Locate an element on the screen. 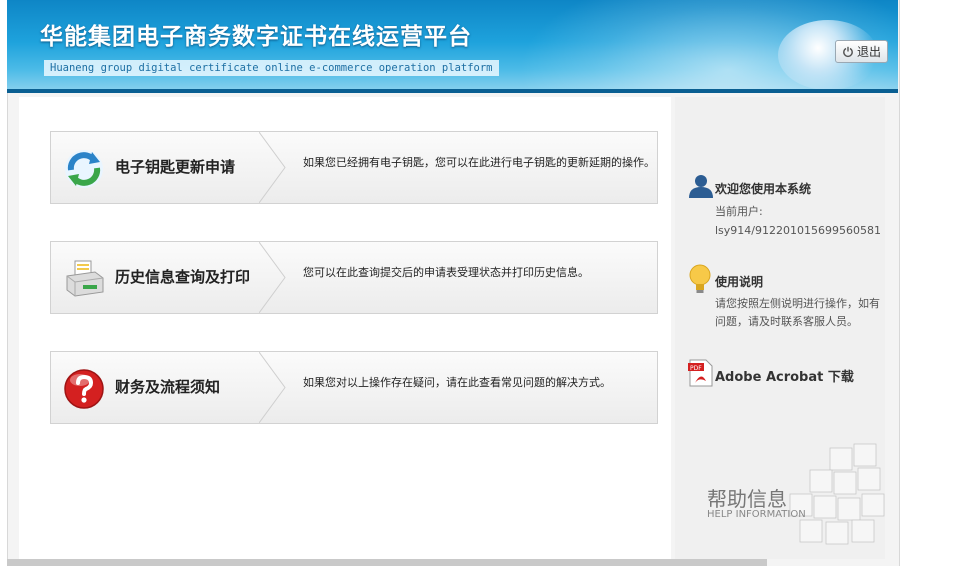 This screenshot has height=566, width=957. pdf-icon: PDF is located at coordinates (700, 373).